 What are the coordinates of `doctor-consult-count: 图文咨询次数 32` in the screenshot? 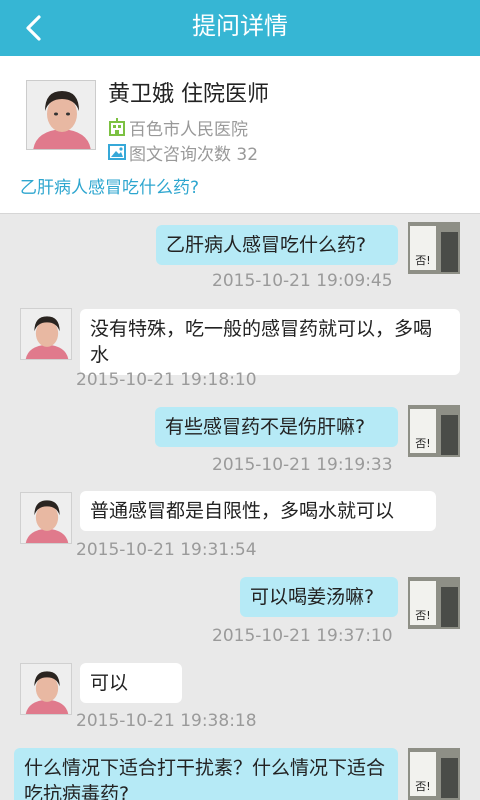 It's located at (183, 153).